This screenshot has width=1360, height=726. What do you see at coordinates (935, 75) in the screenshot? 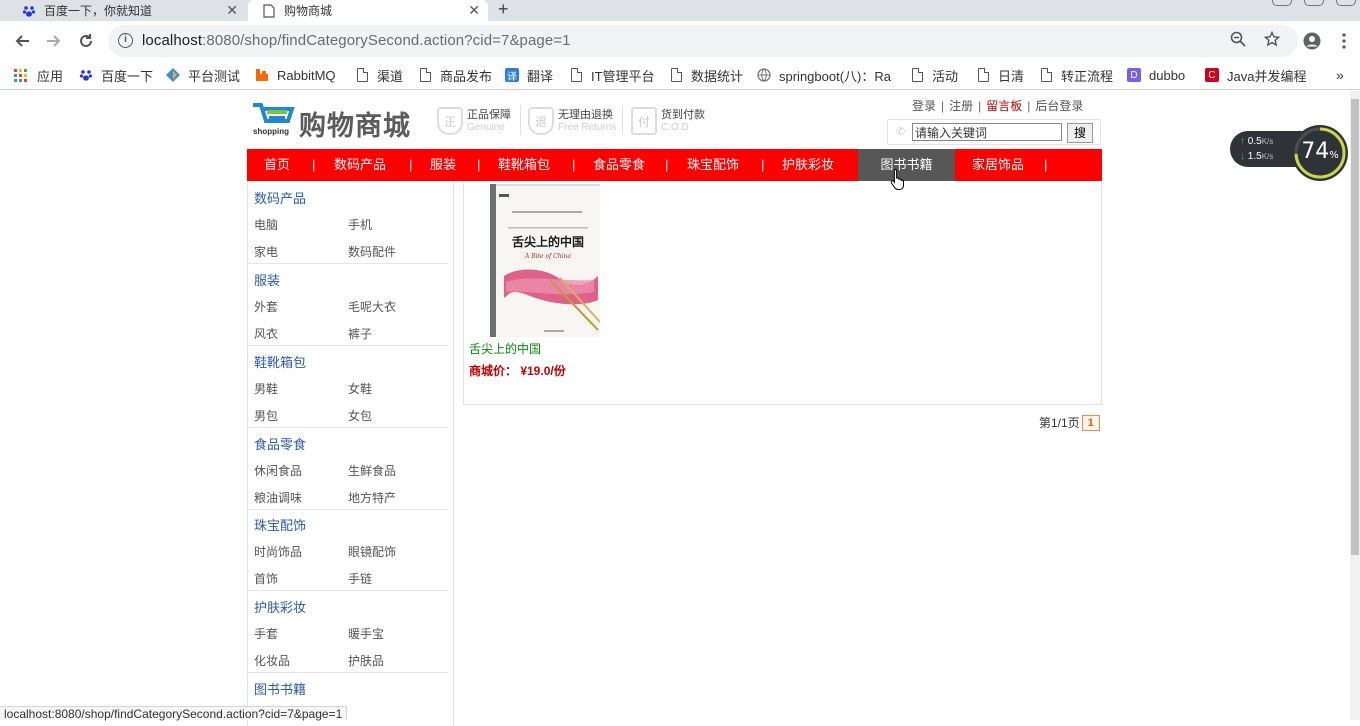
I see `bookmark-activity: 活动` at bounding box center [935, 75].